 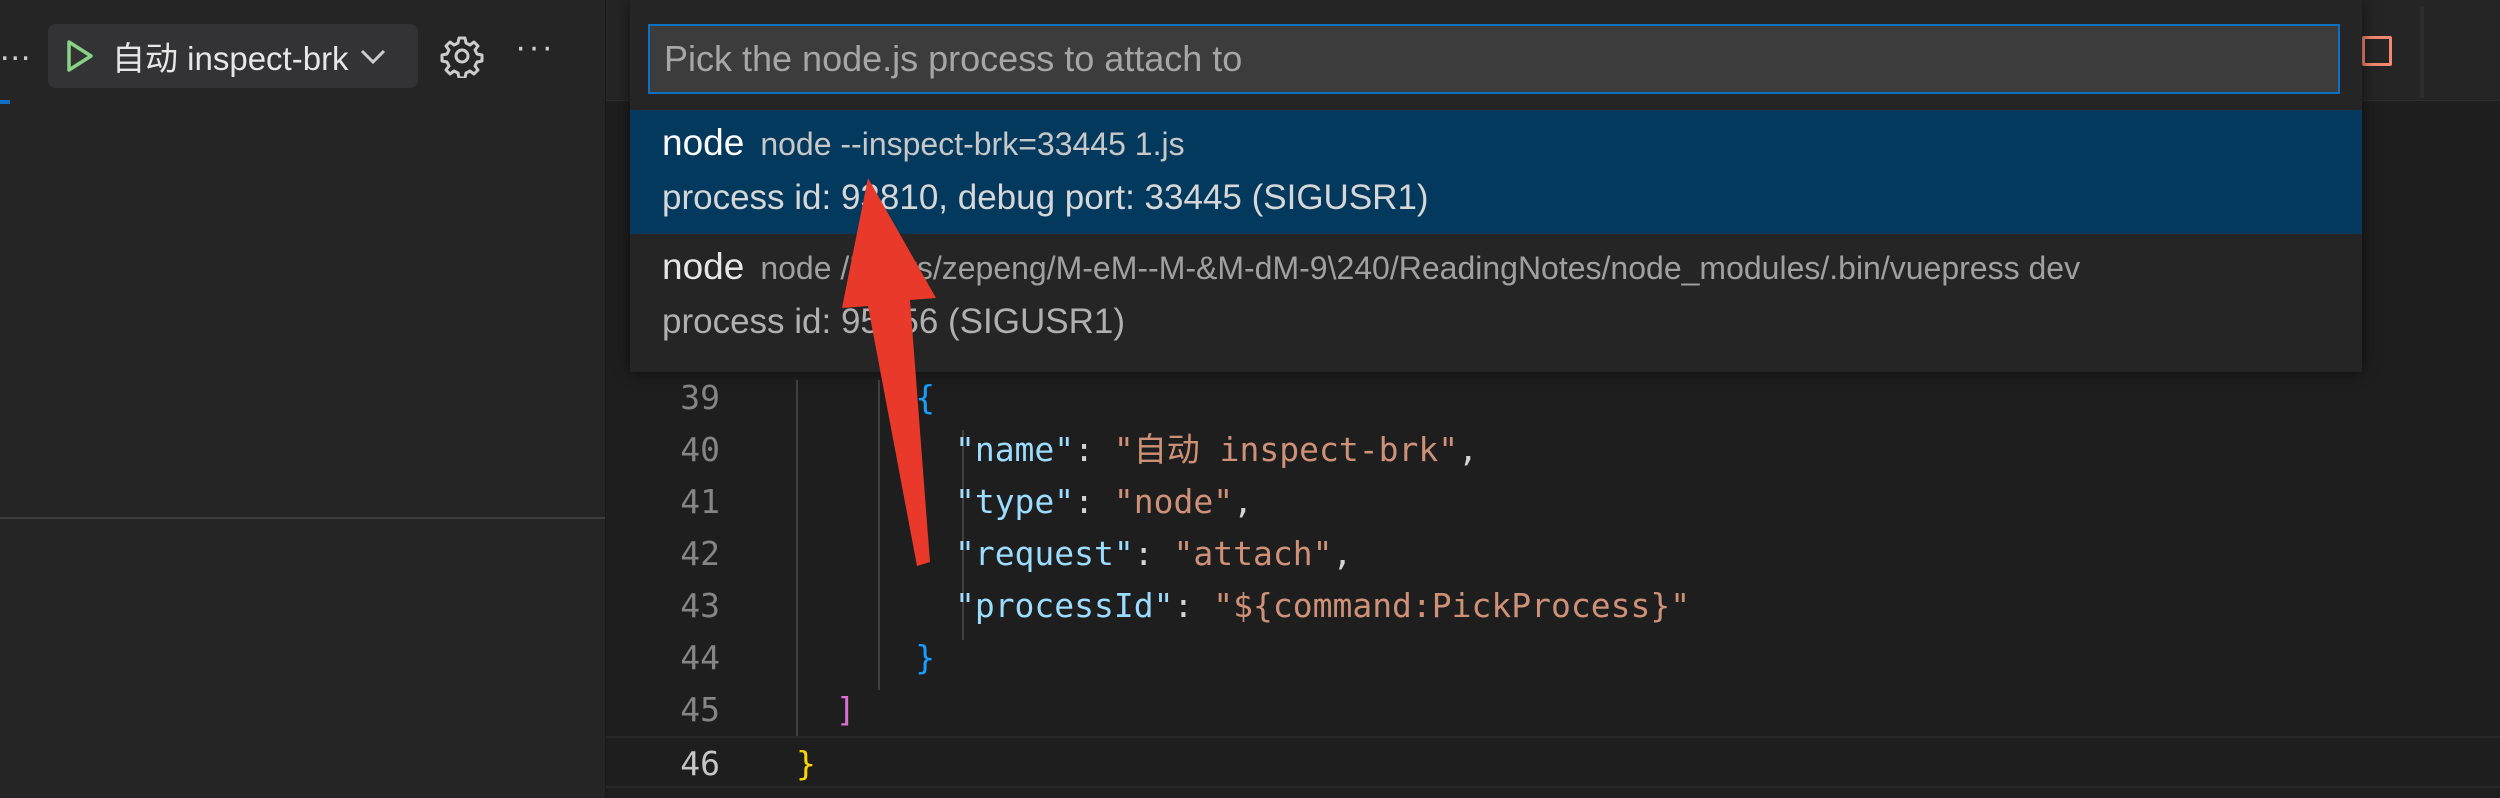 What do you see at coordinates (1553, 502) in the screenshot?
I see `code-line: 41 "type": "node",` at bounding box center [1553, 502].